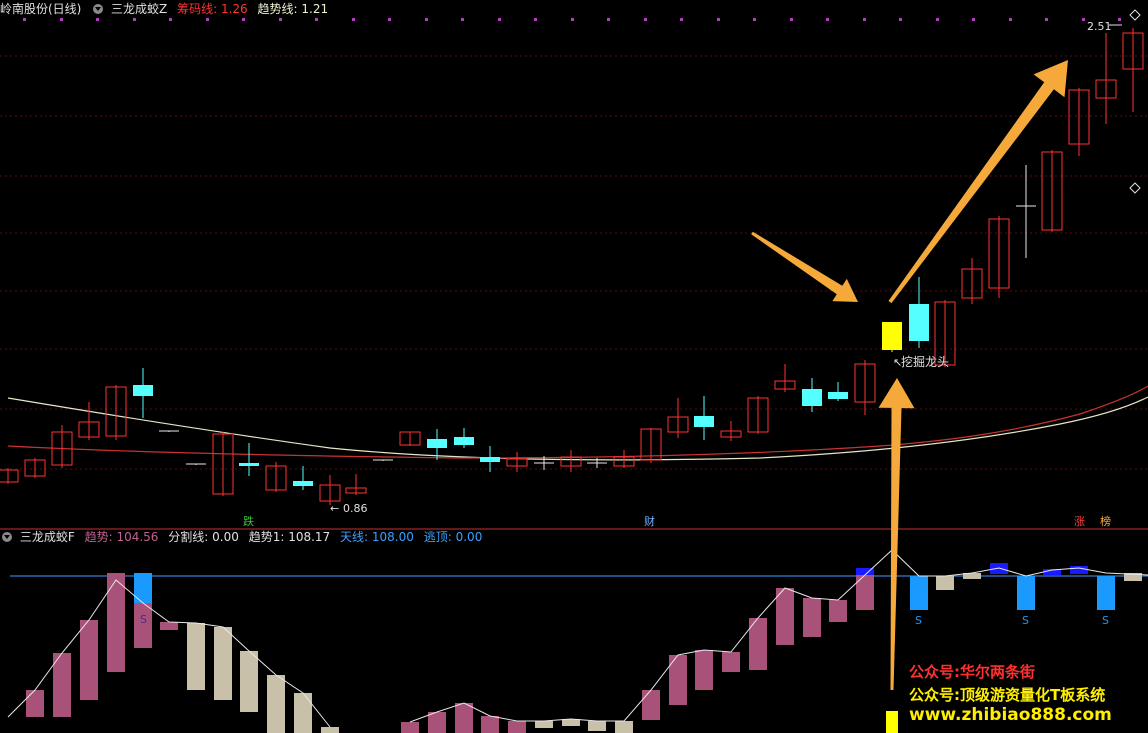 The image size is (1148, 733). What do you see at coordinates (139, 9) in the screenshot?
I see `indicator-name: 三龙成蛟Z` at bounding box center [139, 9].